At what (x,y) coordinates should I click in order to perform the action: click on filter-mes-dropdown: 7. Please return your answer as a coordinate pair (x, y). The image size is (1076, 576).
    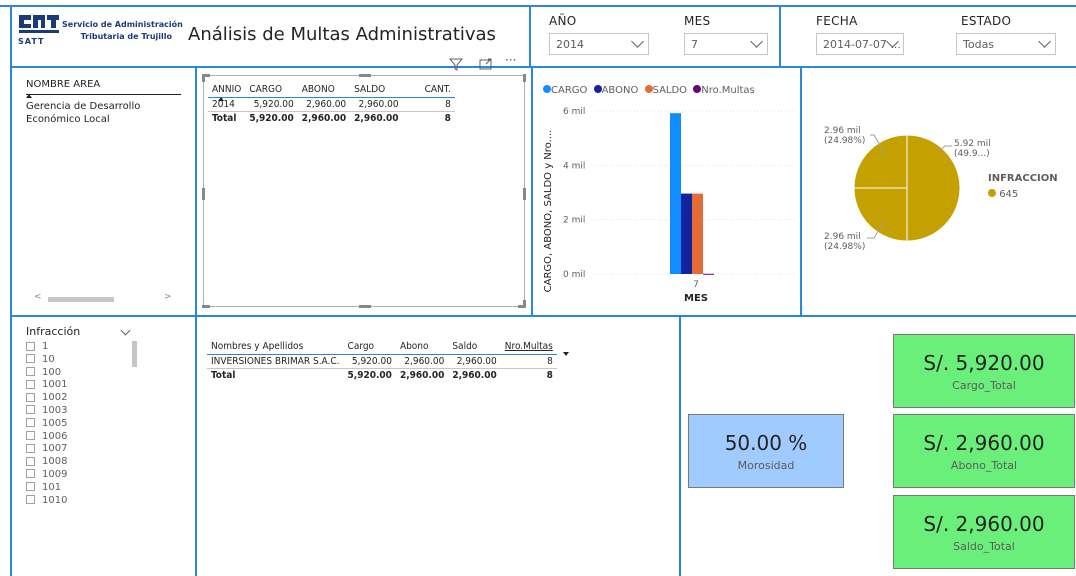
    Looking at the image, I should click on (726, 44).